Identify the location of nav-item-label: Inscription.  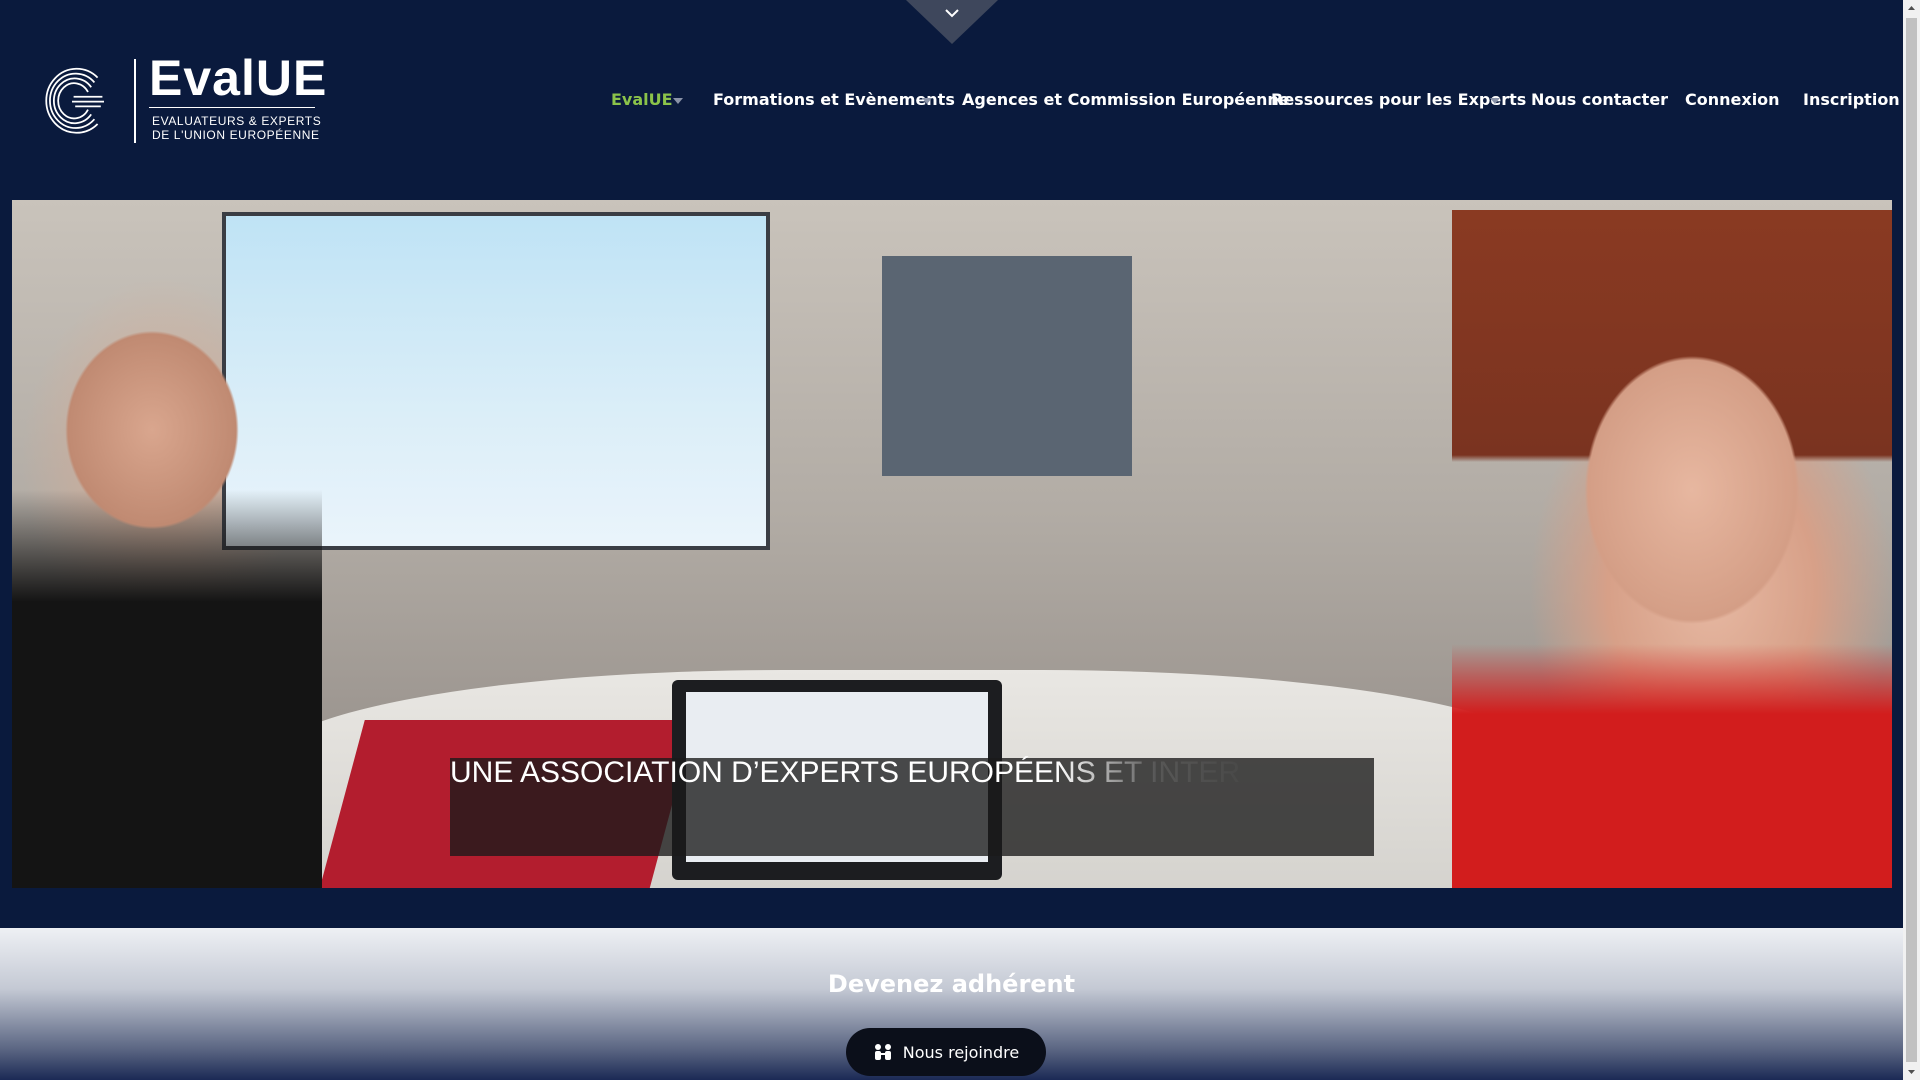
(1851, 99).